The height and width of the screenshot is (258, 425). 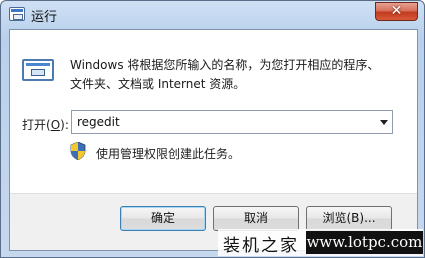 What do you see at coordinates (232, 122) in the screenshot?
I see `open-combobox: regedit` at bounding box center [232, 122].